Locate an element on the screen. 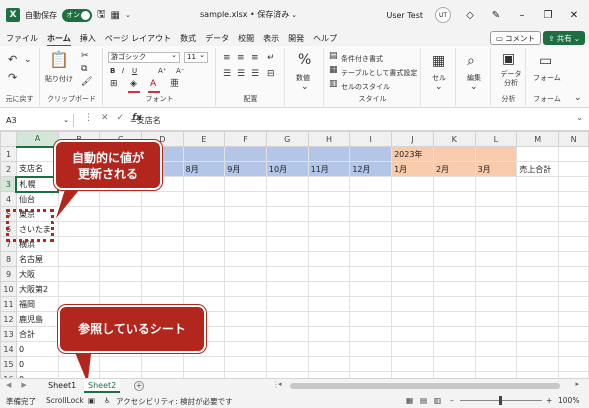 The height and width of the screenshot is (408, 589). align-left-icon: ☰ is located at coordinates (227, 74).